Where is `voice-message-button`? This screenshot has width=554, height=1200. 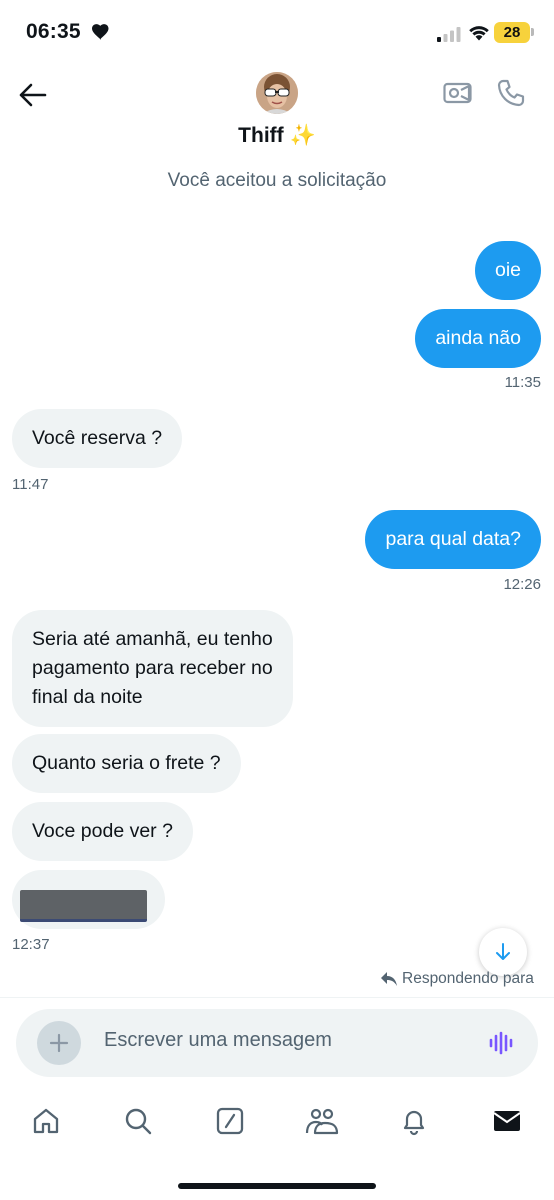 voice-message-button is located at coordinates (501, 1045).